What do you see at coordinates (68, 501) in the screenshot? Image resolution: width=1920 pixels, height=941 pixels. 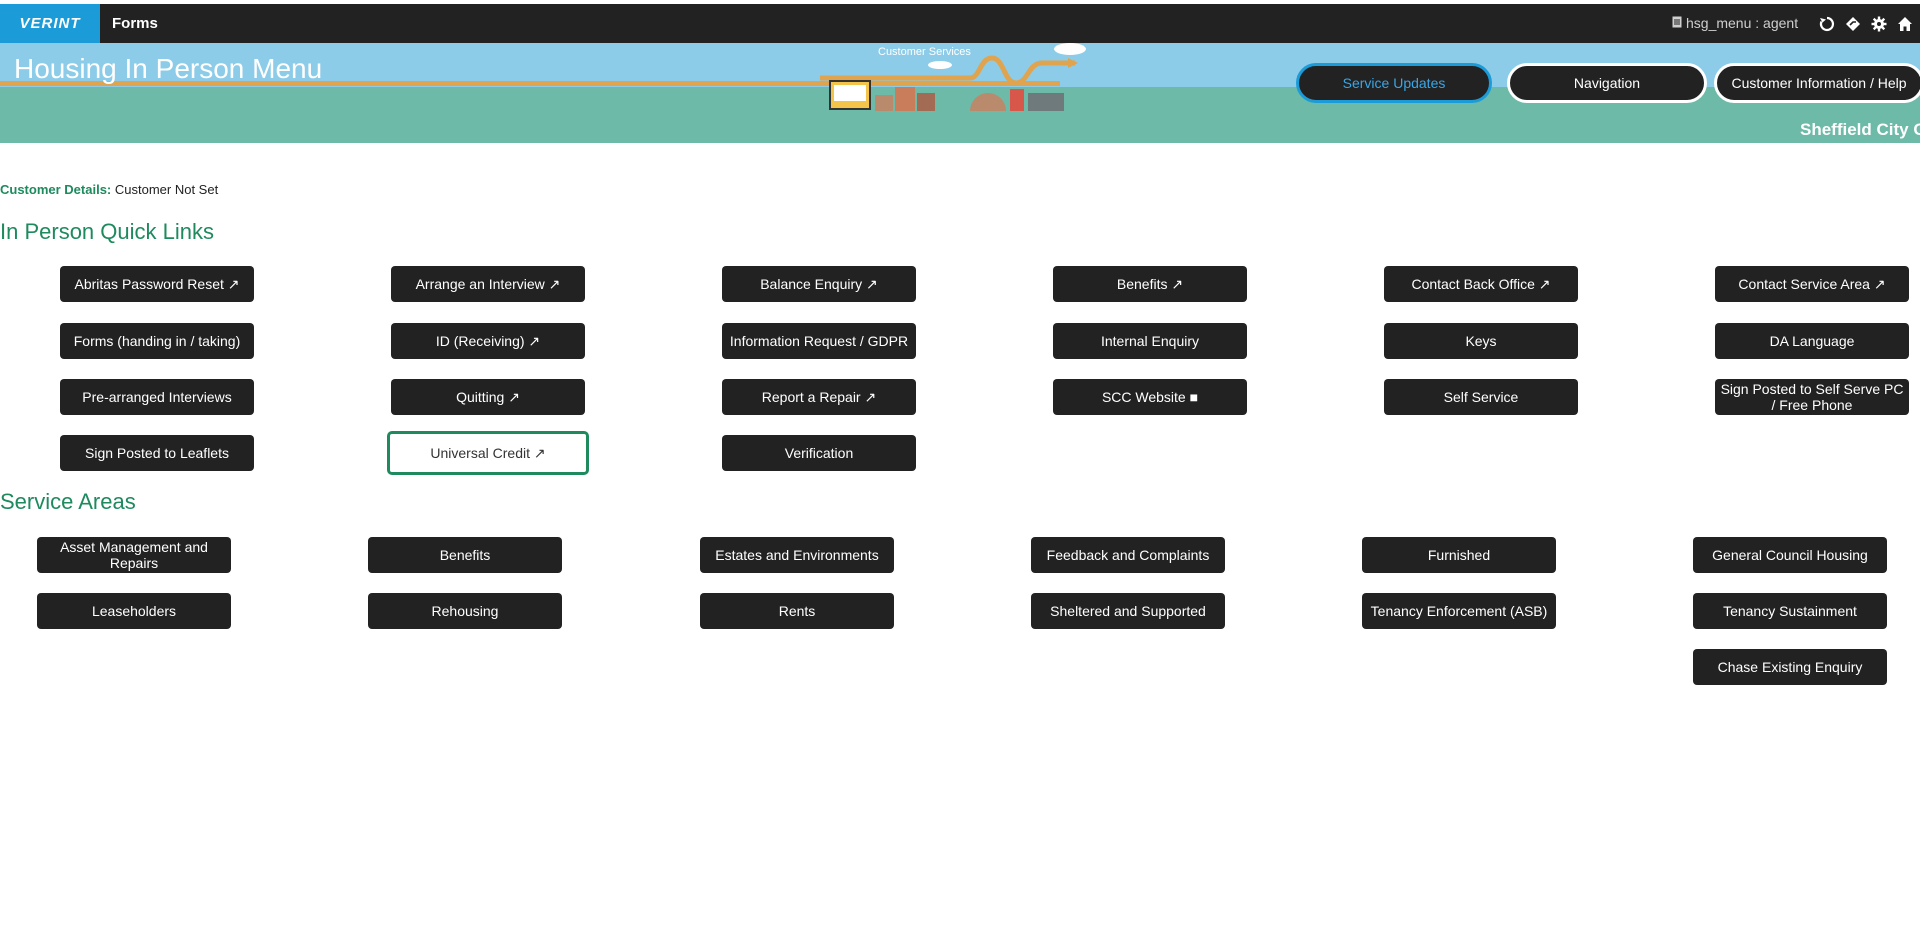 I see `service-areas-title: Service Areas` at bounding box center [68, 501].